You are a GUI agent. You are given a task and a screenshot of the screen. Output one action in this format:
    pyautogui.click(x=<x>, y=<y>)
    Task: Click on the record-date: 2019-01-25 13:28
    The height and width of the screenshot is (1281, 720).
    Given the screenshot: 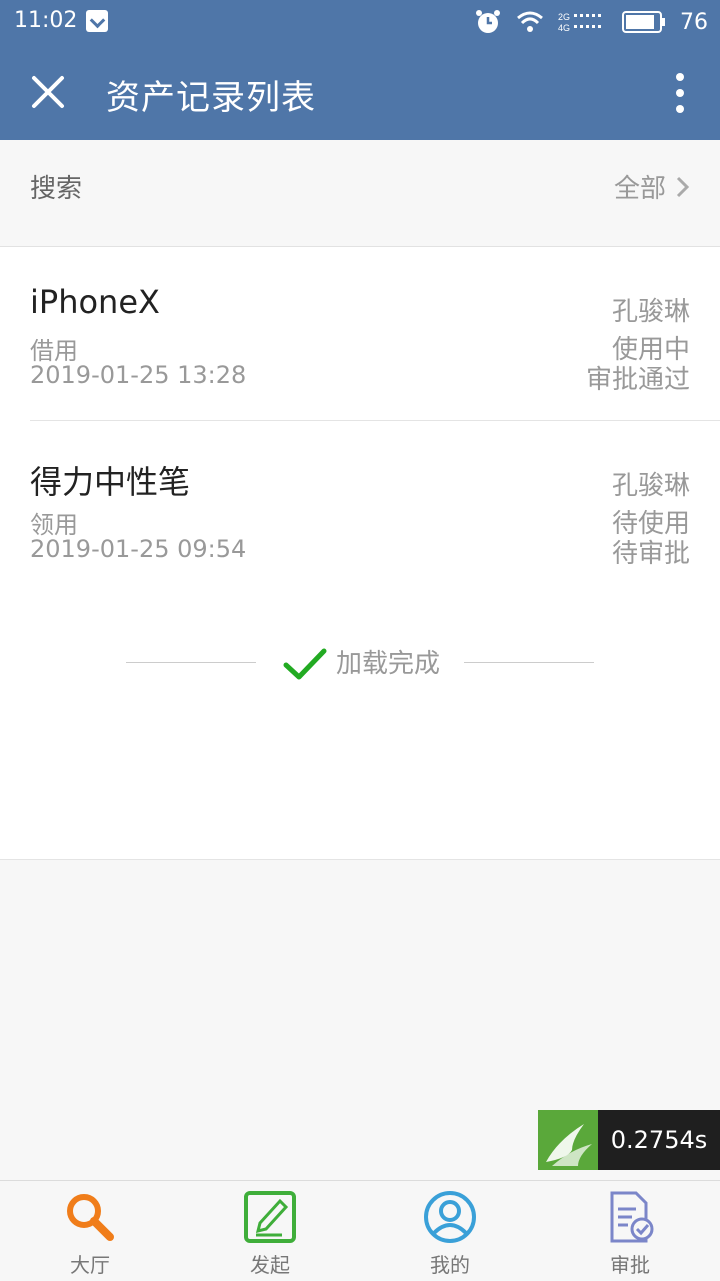 What is the action you would take?
    pyautogui.click(x=138, y=375)
    